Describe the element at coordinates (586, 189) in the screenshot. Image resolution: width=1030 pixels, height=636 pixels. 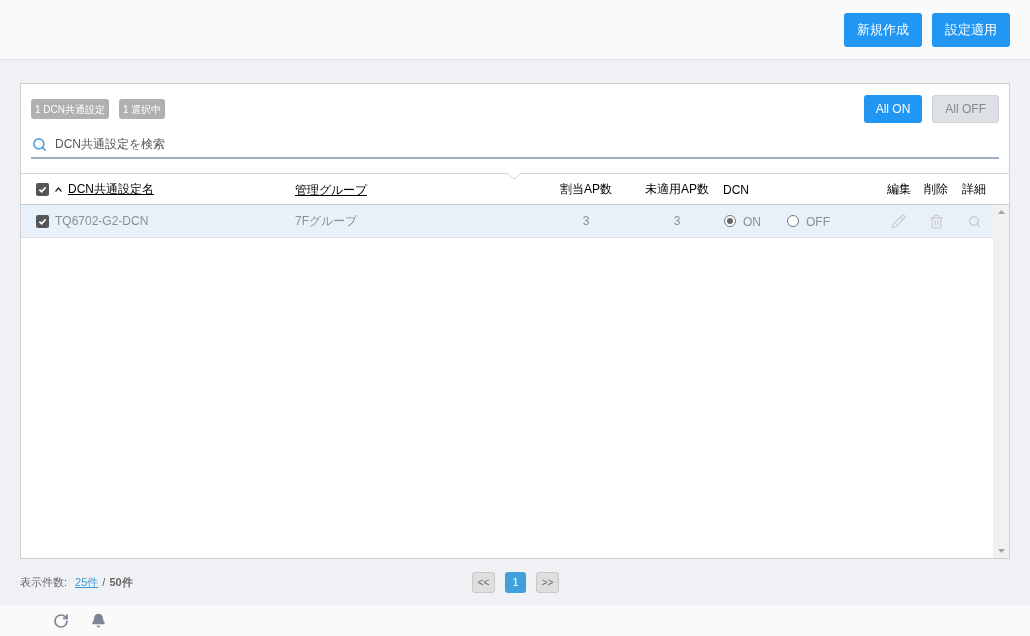
I see `column-header: 割当AP数` at that location.